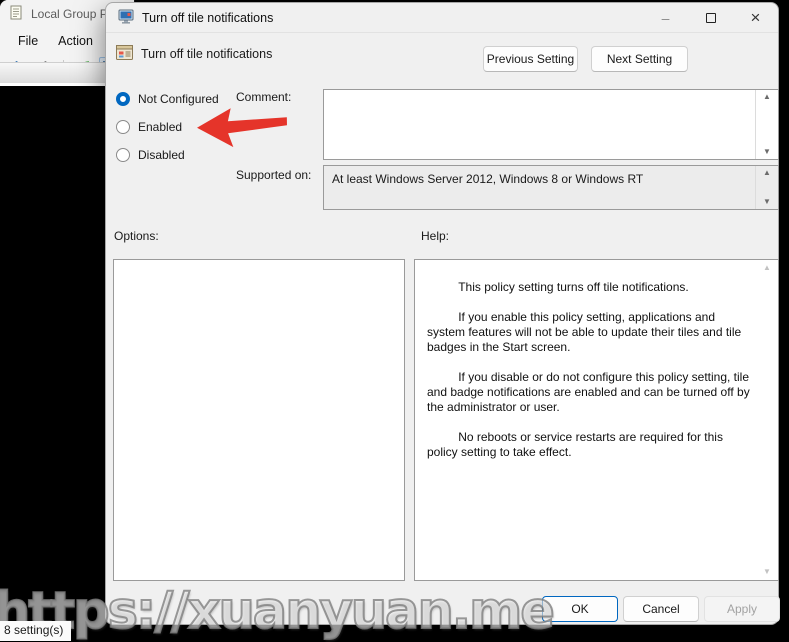  I want to click on previous-setting-button: Previous Setting, so click(530, 59).